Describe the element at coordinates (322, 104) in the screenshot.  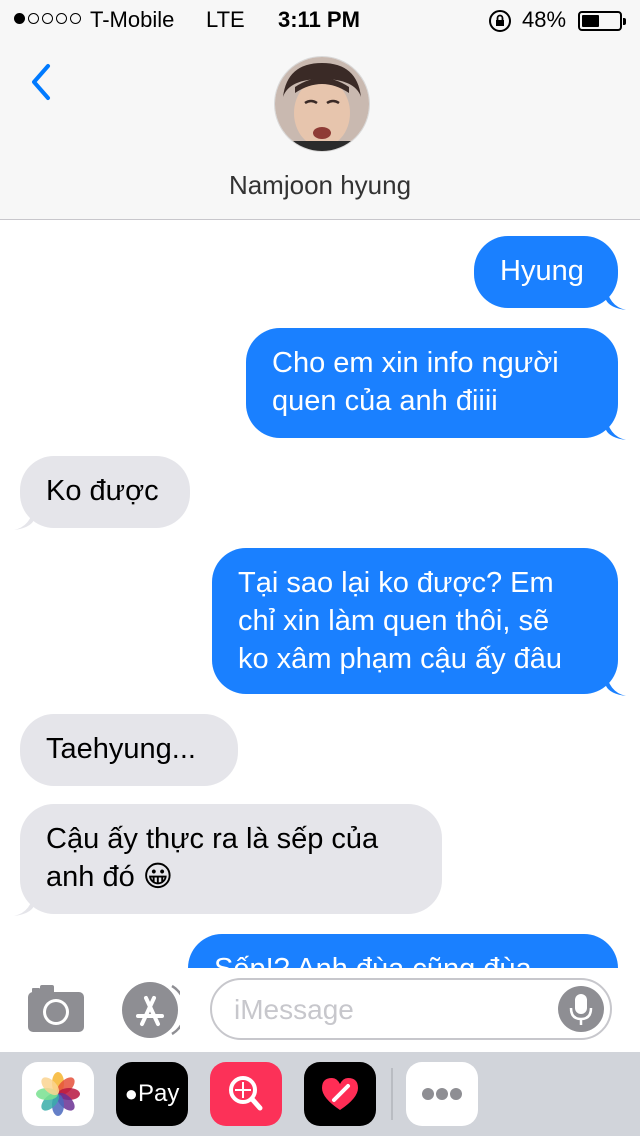
I see `contact-avatar` at that location.